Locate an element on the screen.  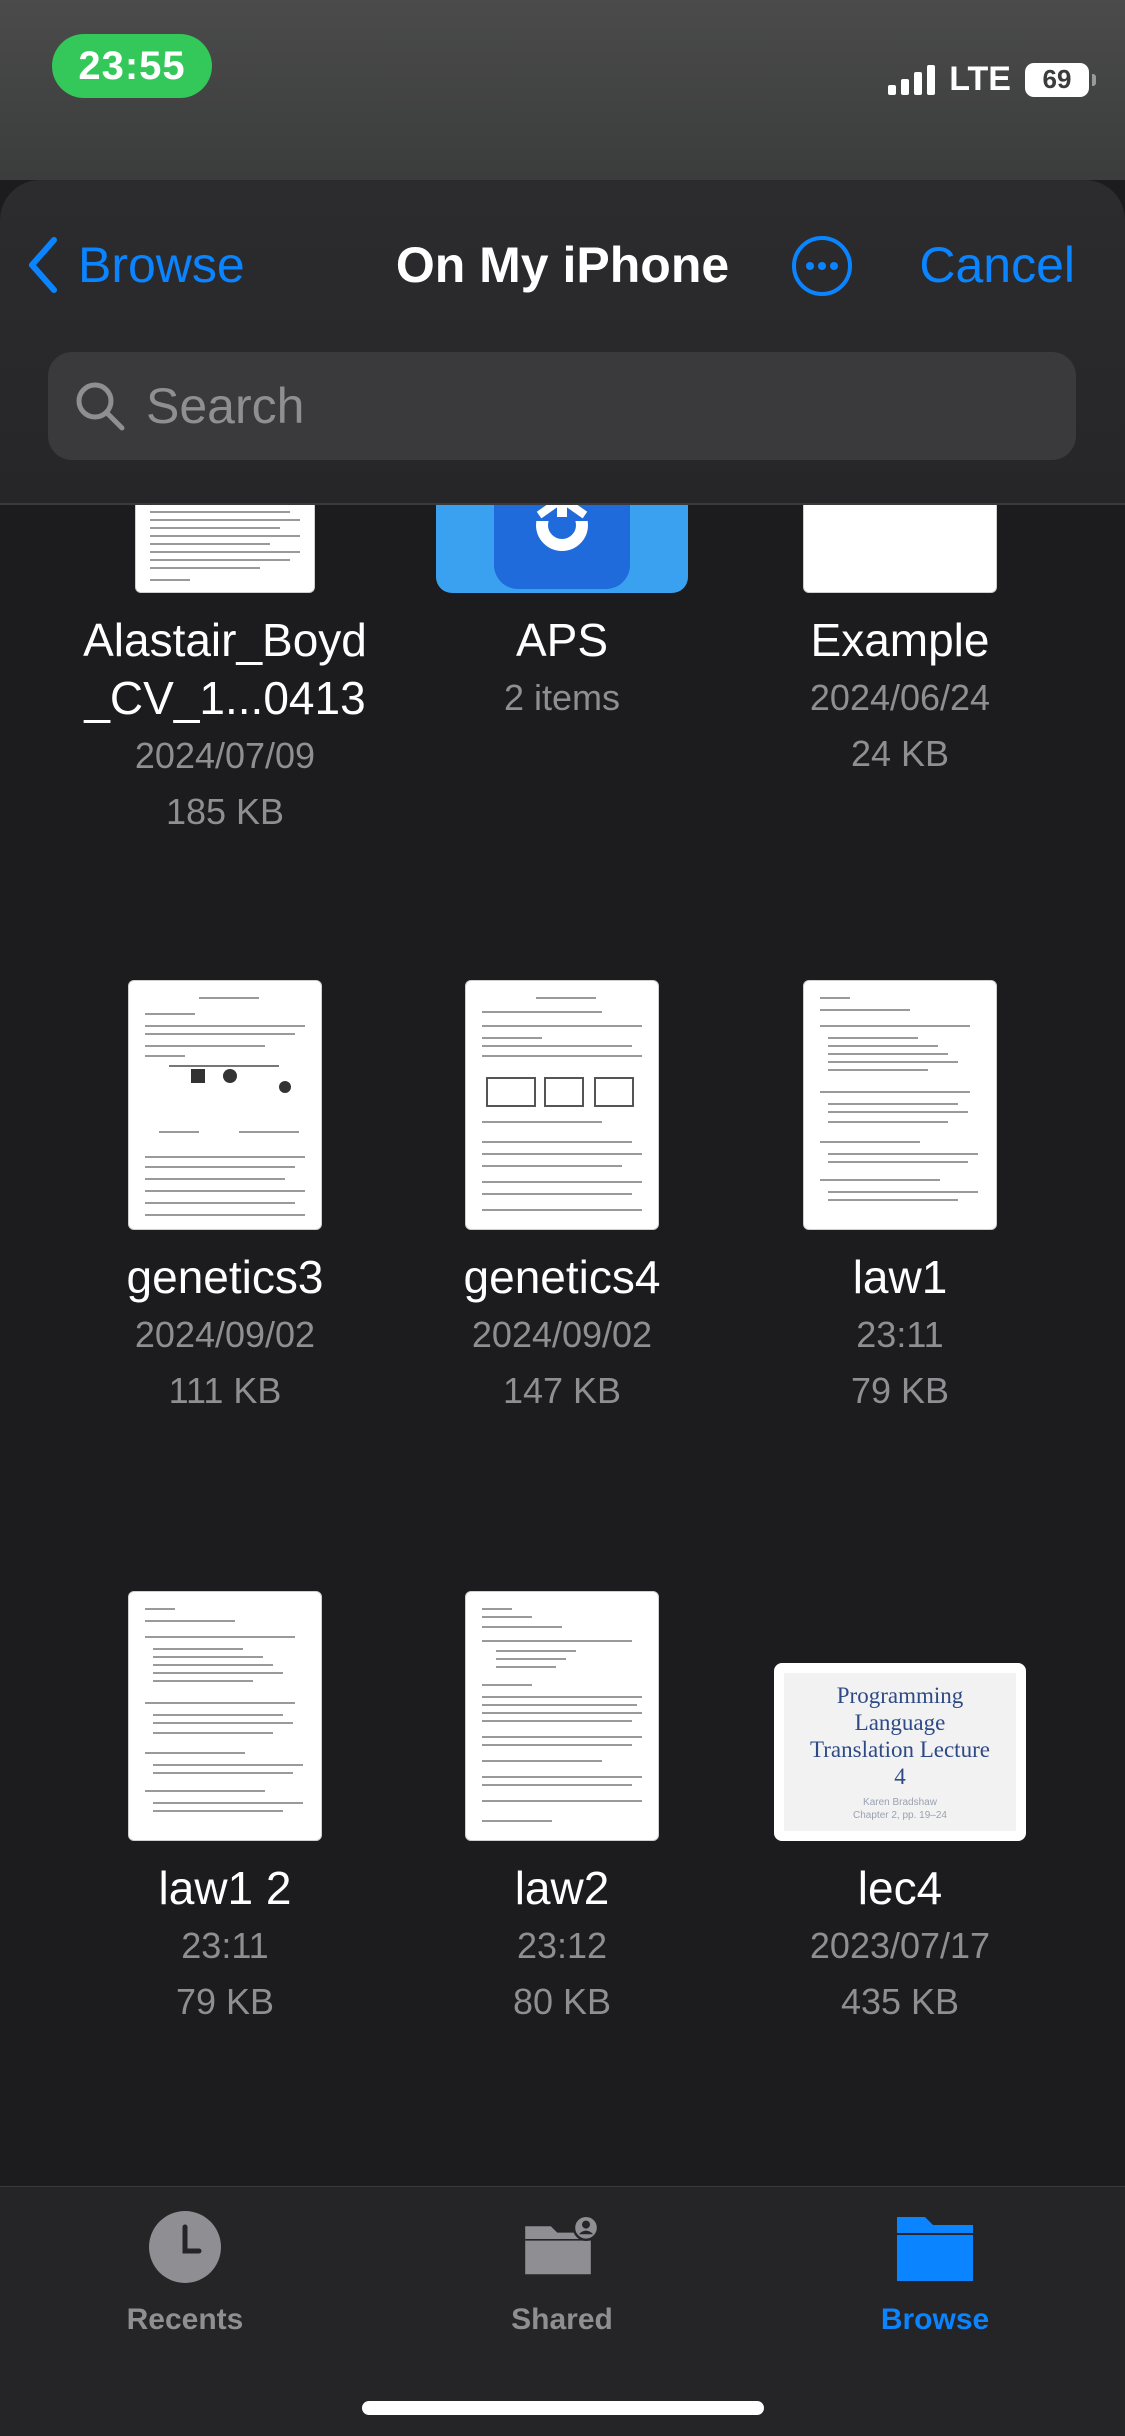
folder-name: APS is located at coordinates (562, 640).